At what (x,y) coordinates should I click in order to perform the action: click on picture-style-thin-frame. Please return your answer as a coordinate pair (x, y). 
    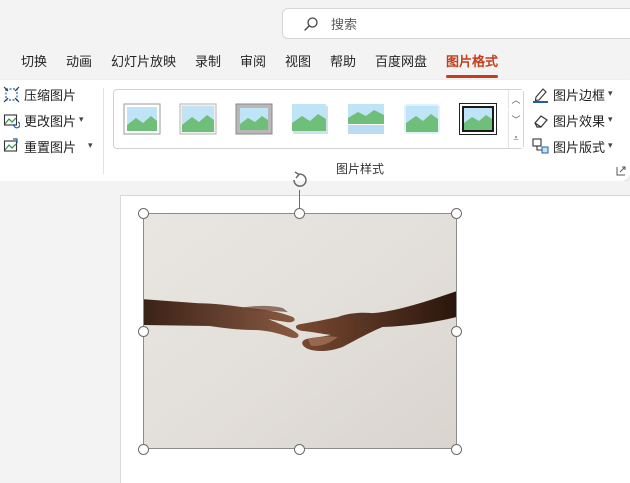
    Looking at the image, I should click on (198, 119).